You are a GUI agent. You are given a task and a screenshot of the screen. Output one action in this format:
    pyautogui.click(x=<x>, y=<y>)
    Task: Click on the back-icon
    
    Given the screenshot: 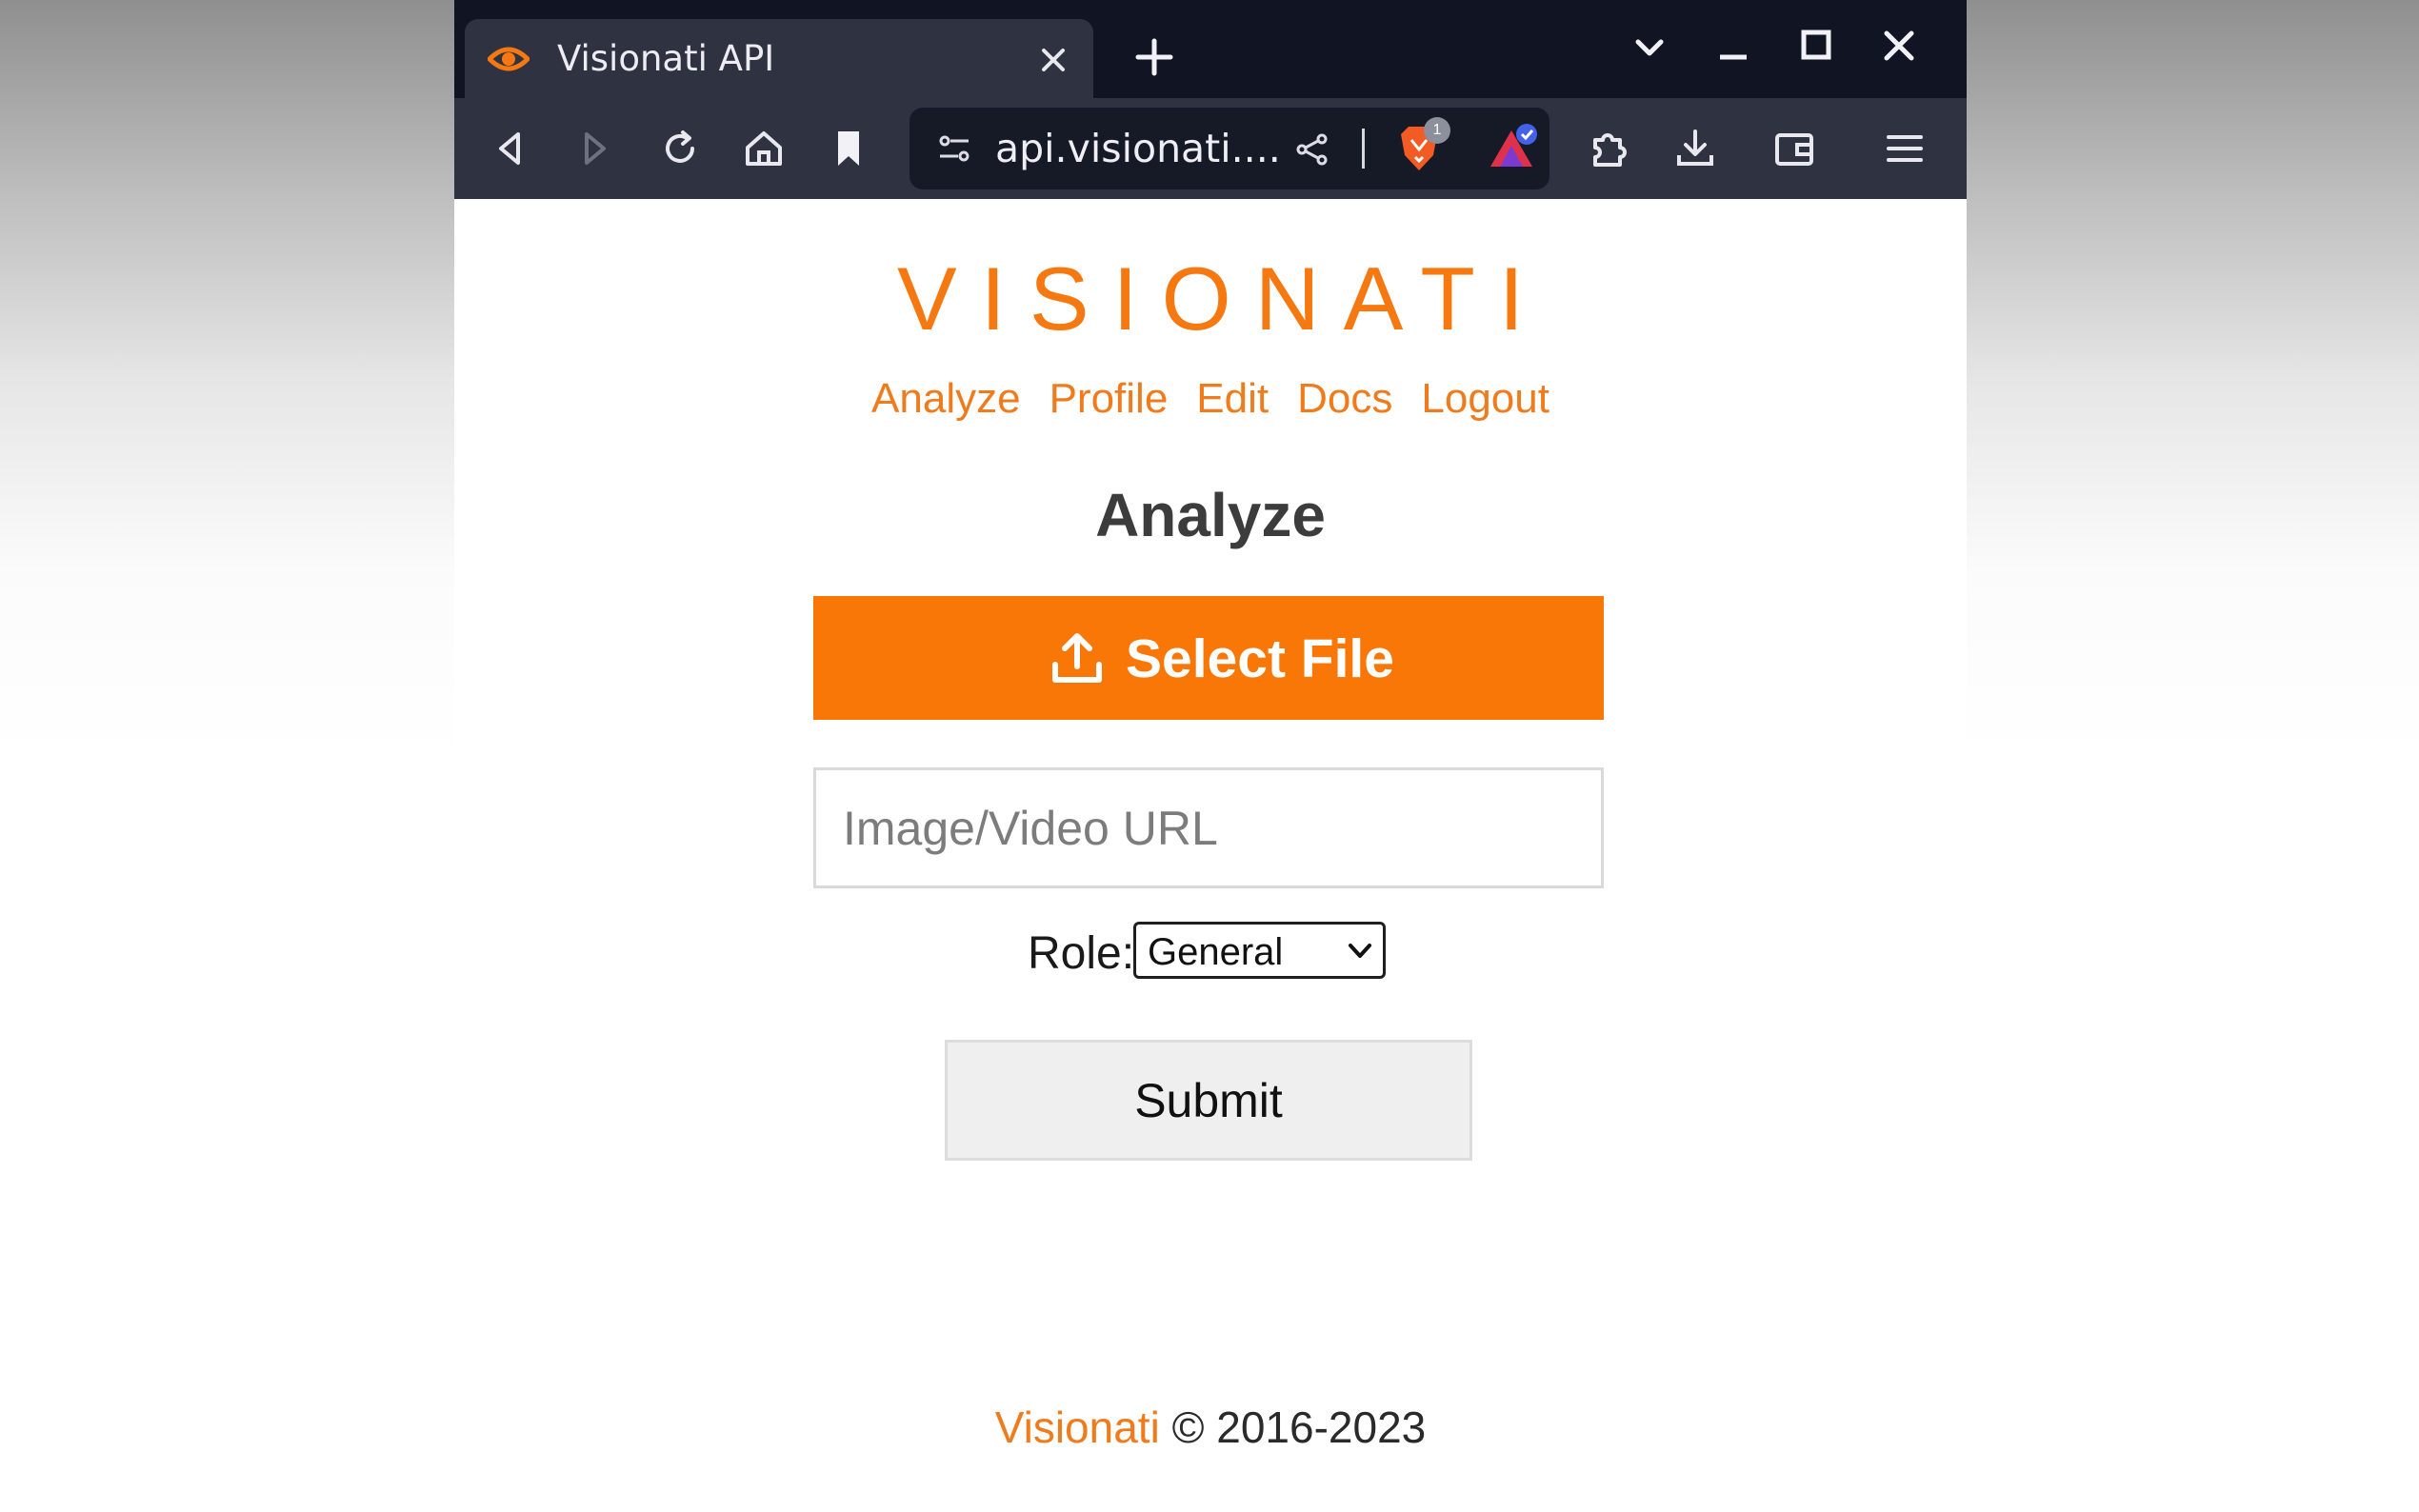 What is the action you would take?
    pyautogui.click(x=512, y=148)
    